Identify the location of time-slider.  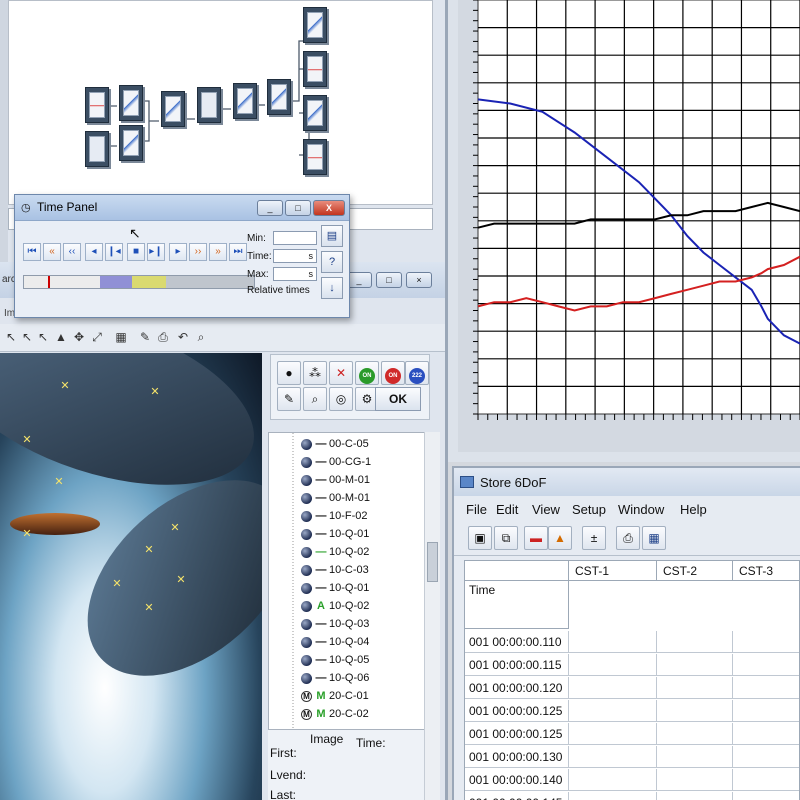
(139, 282).